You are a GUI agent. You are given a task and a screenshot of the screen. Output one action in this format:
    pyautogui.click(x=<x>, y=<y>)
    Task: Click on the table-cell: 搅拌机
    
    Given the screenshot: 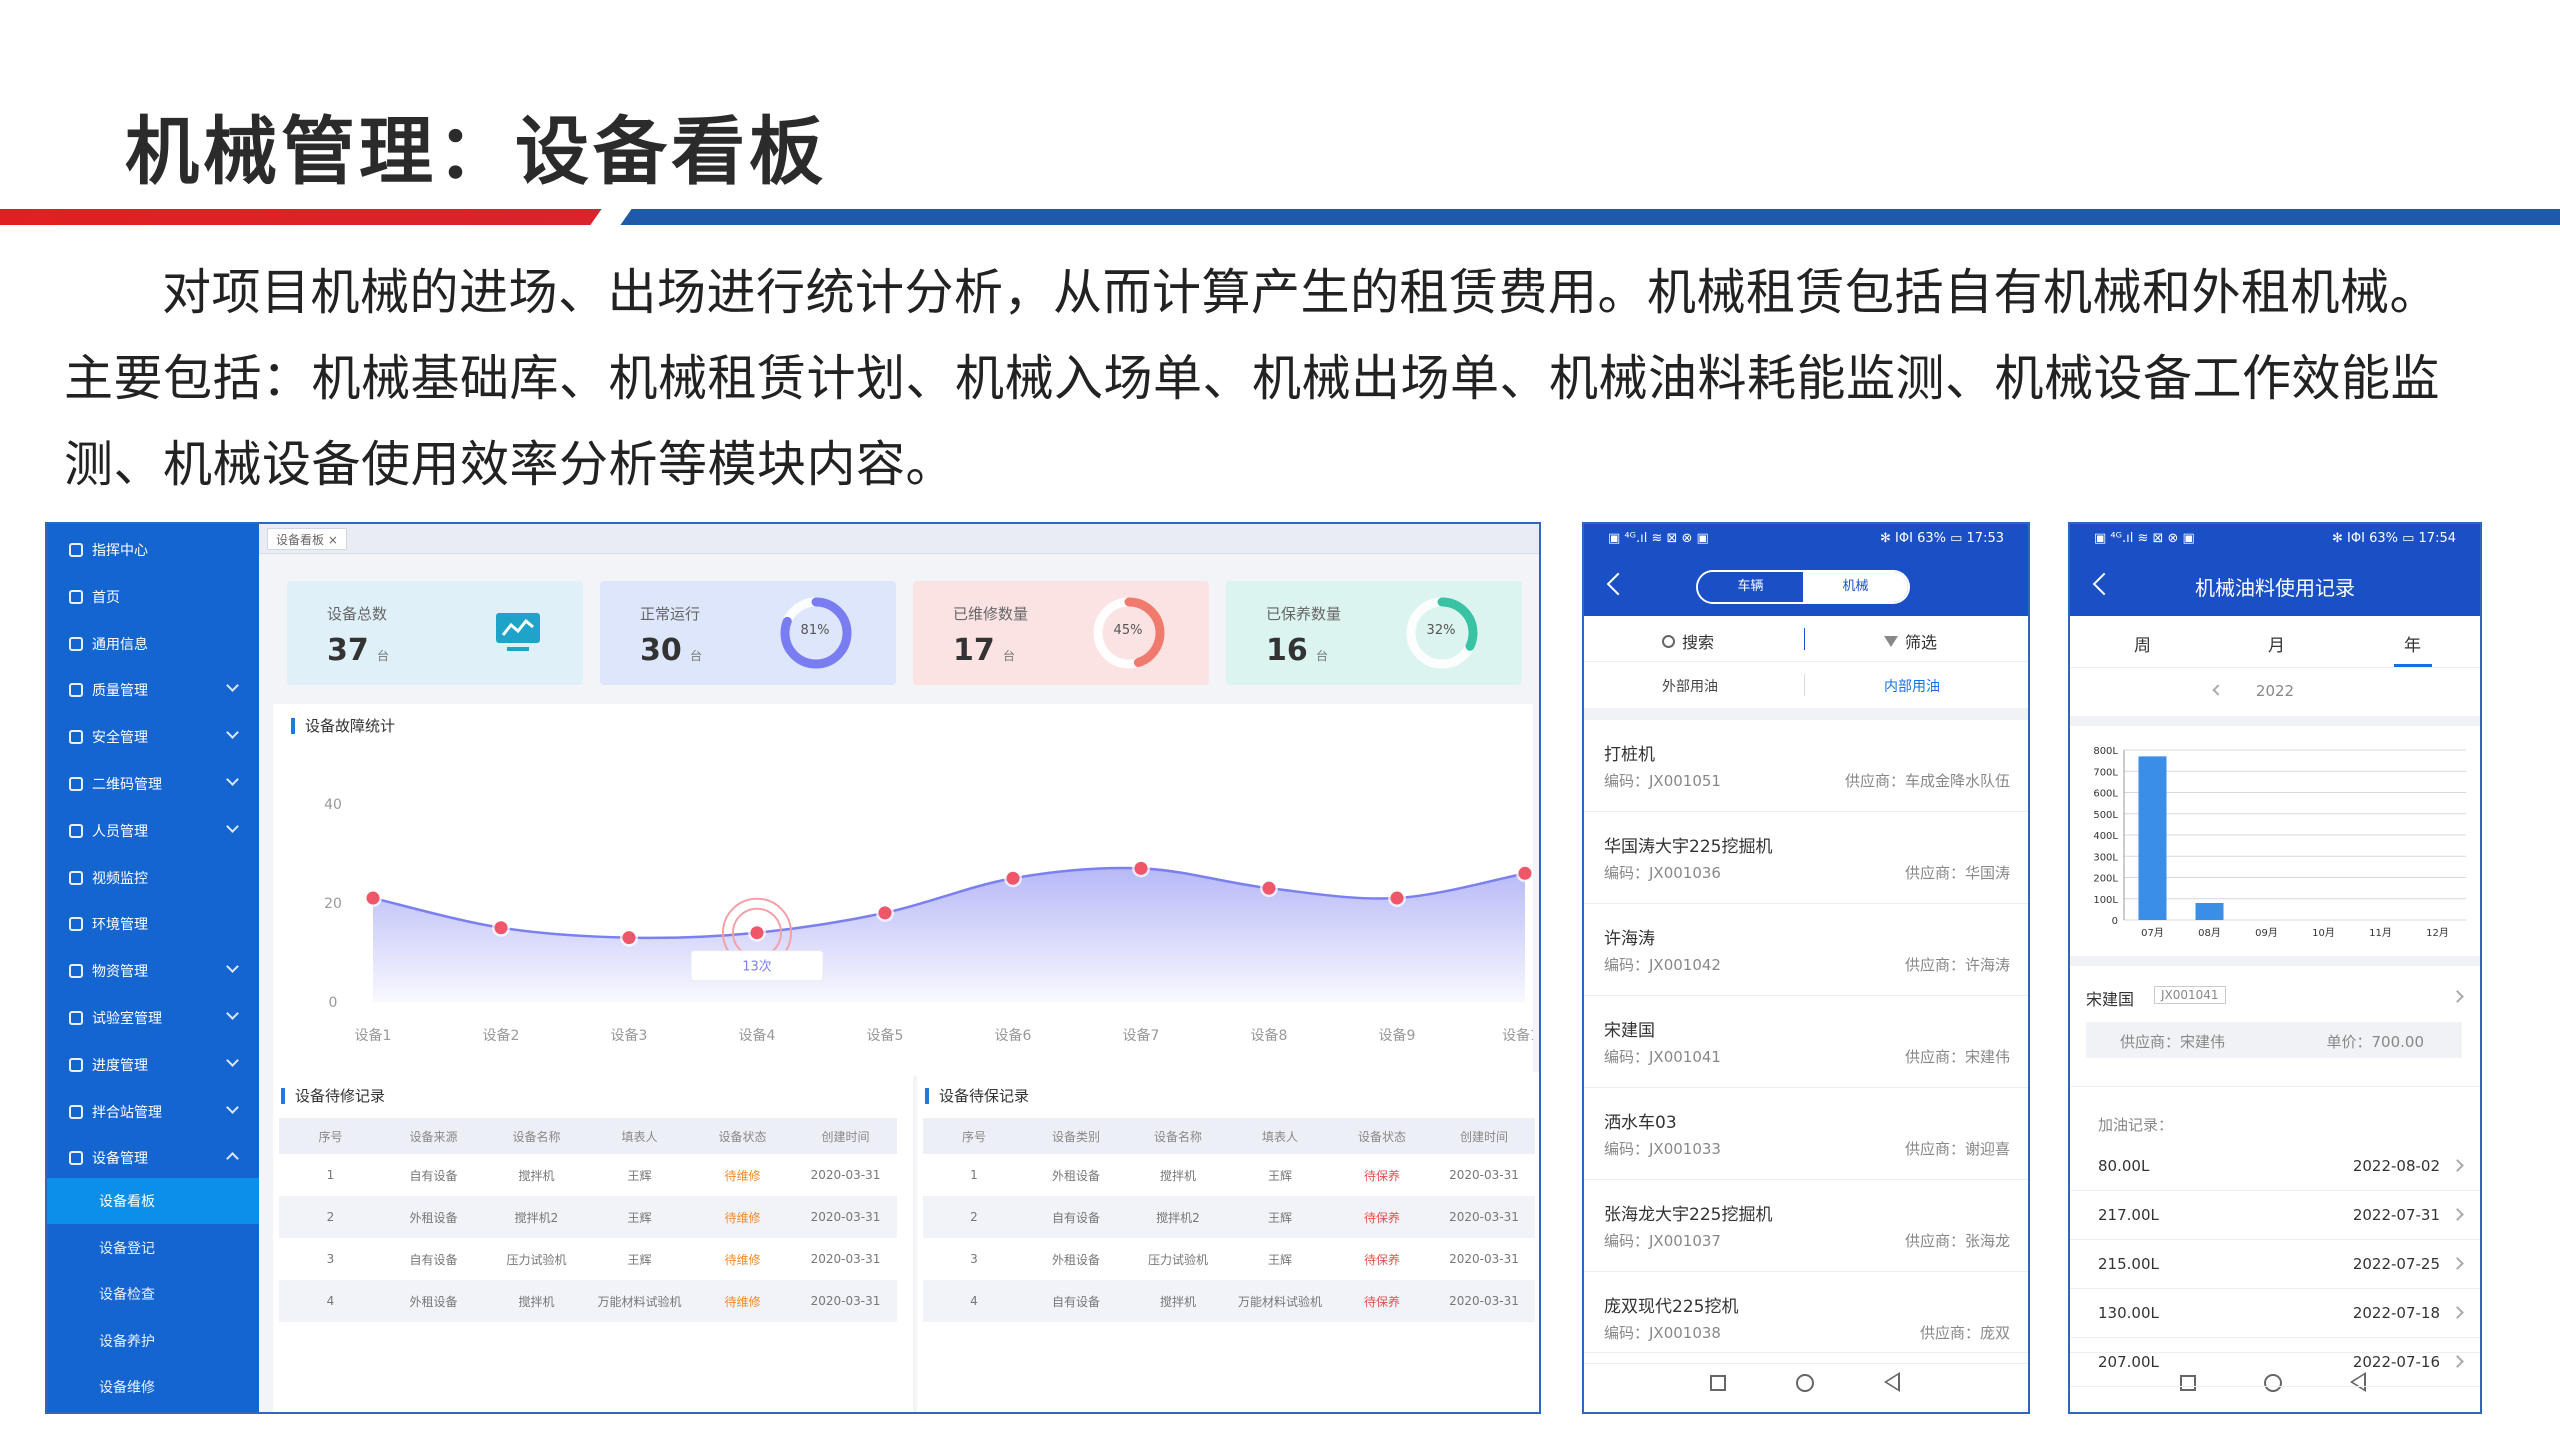 What is the action you would take?
    pyautogui.click(x=536, y=1301)
    